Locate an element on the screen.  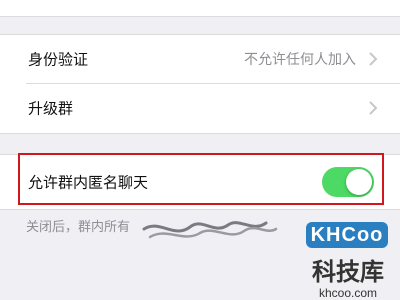
previous-settings-section is located at coordinates (200, 8).